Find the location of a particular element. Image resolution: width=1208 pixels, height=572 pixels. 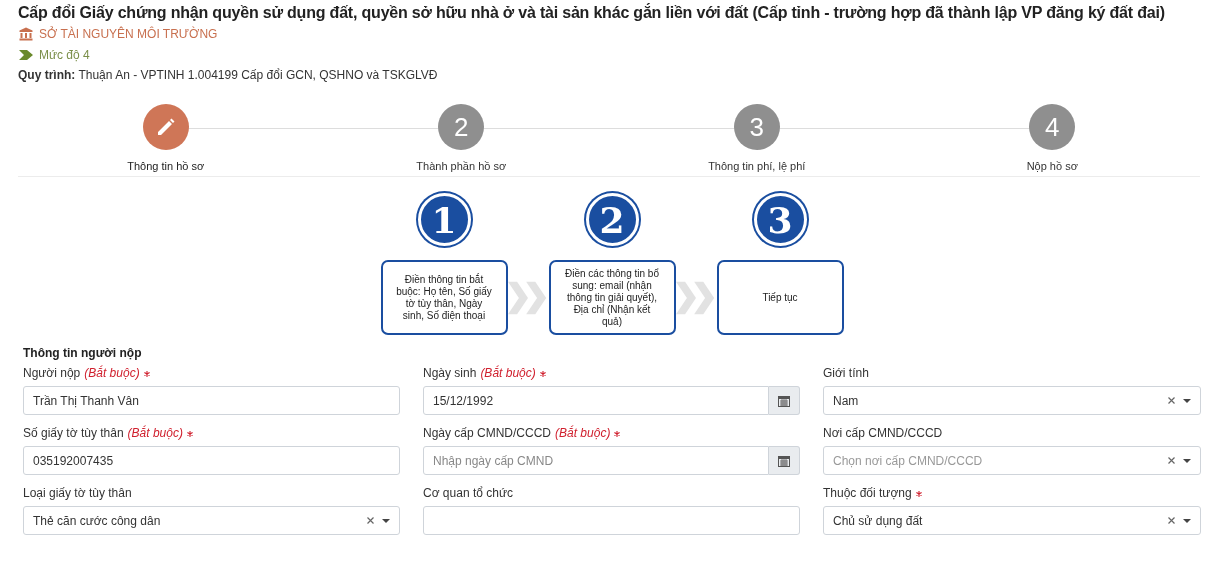

building-icon is located at coordinates (26, 33).